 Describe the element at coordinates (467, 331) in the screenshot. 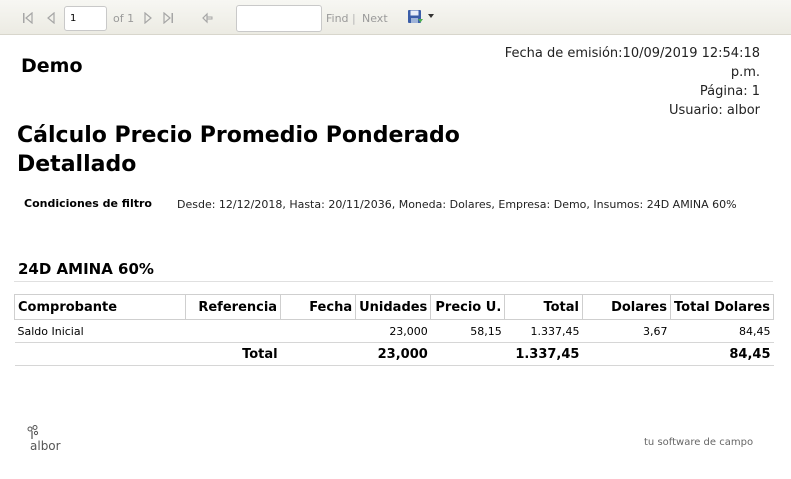

I see `cell-precio: 58,15` at that location.